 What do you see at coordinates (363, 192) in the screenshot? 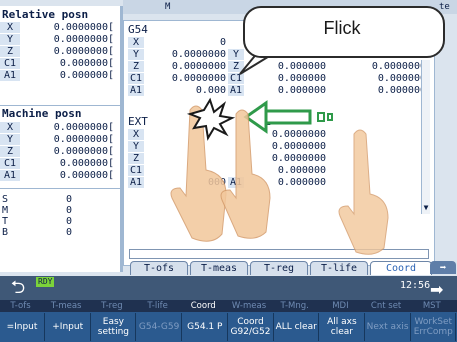
I see `hand-icon` at bounding box center [363, 192].